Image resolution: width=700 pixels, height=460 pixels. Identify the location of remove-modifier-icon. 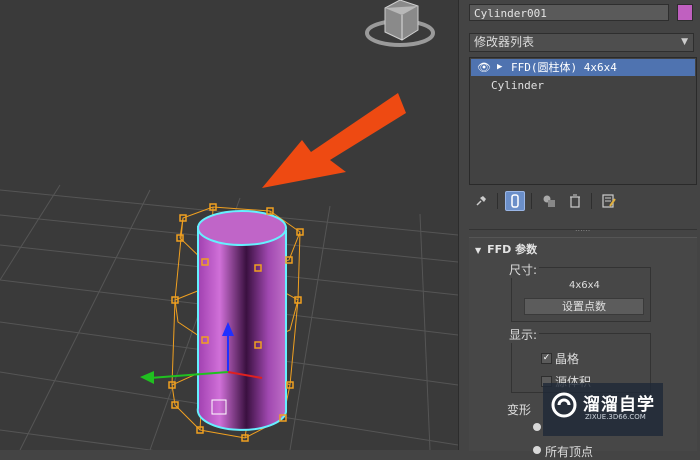
(575, 201).